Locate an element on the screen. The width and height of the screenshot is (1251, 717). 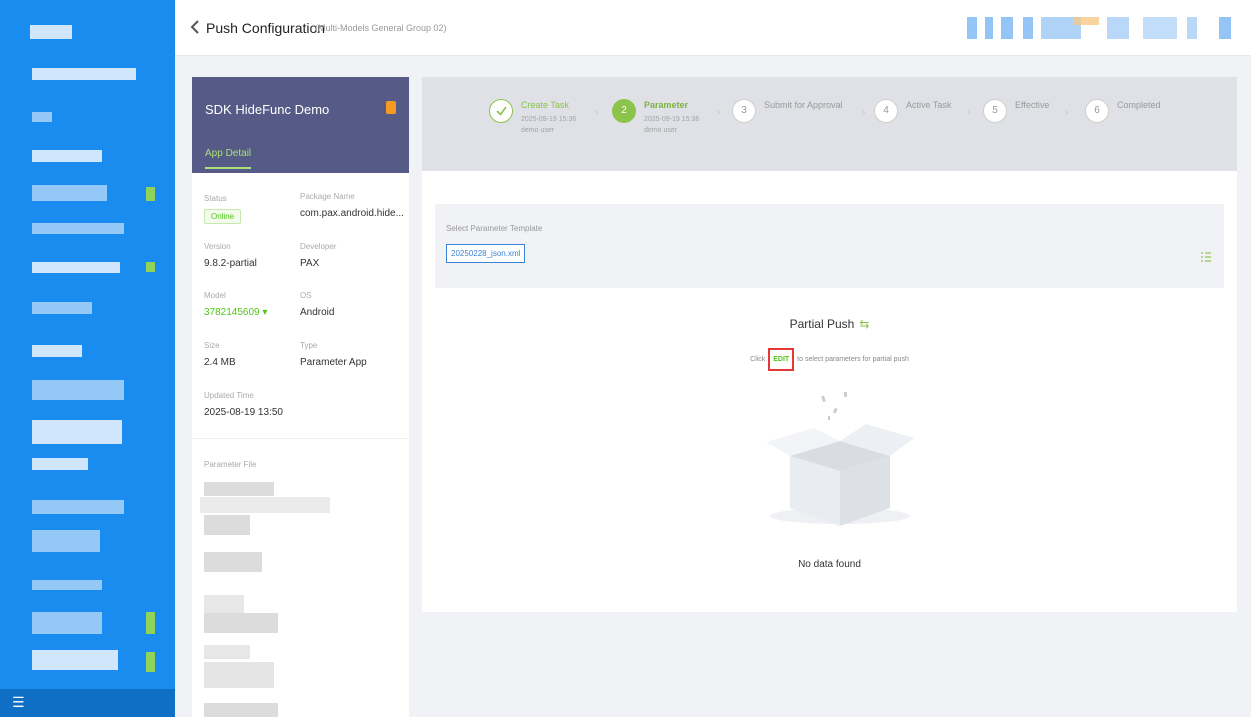
list-settings-icon is located at coordinates (1206, 257).